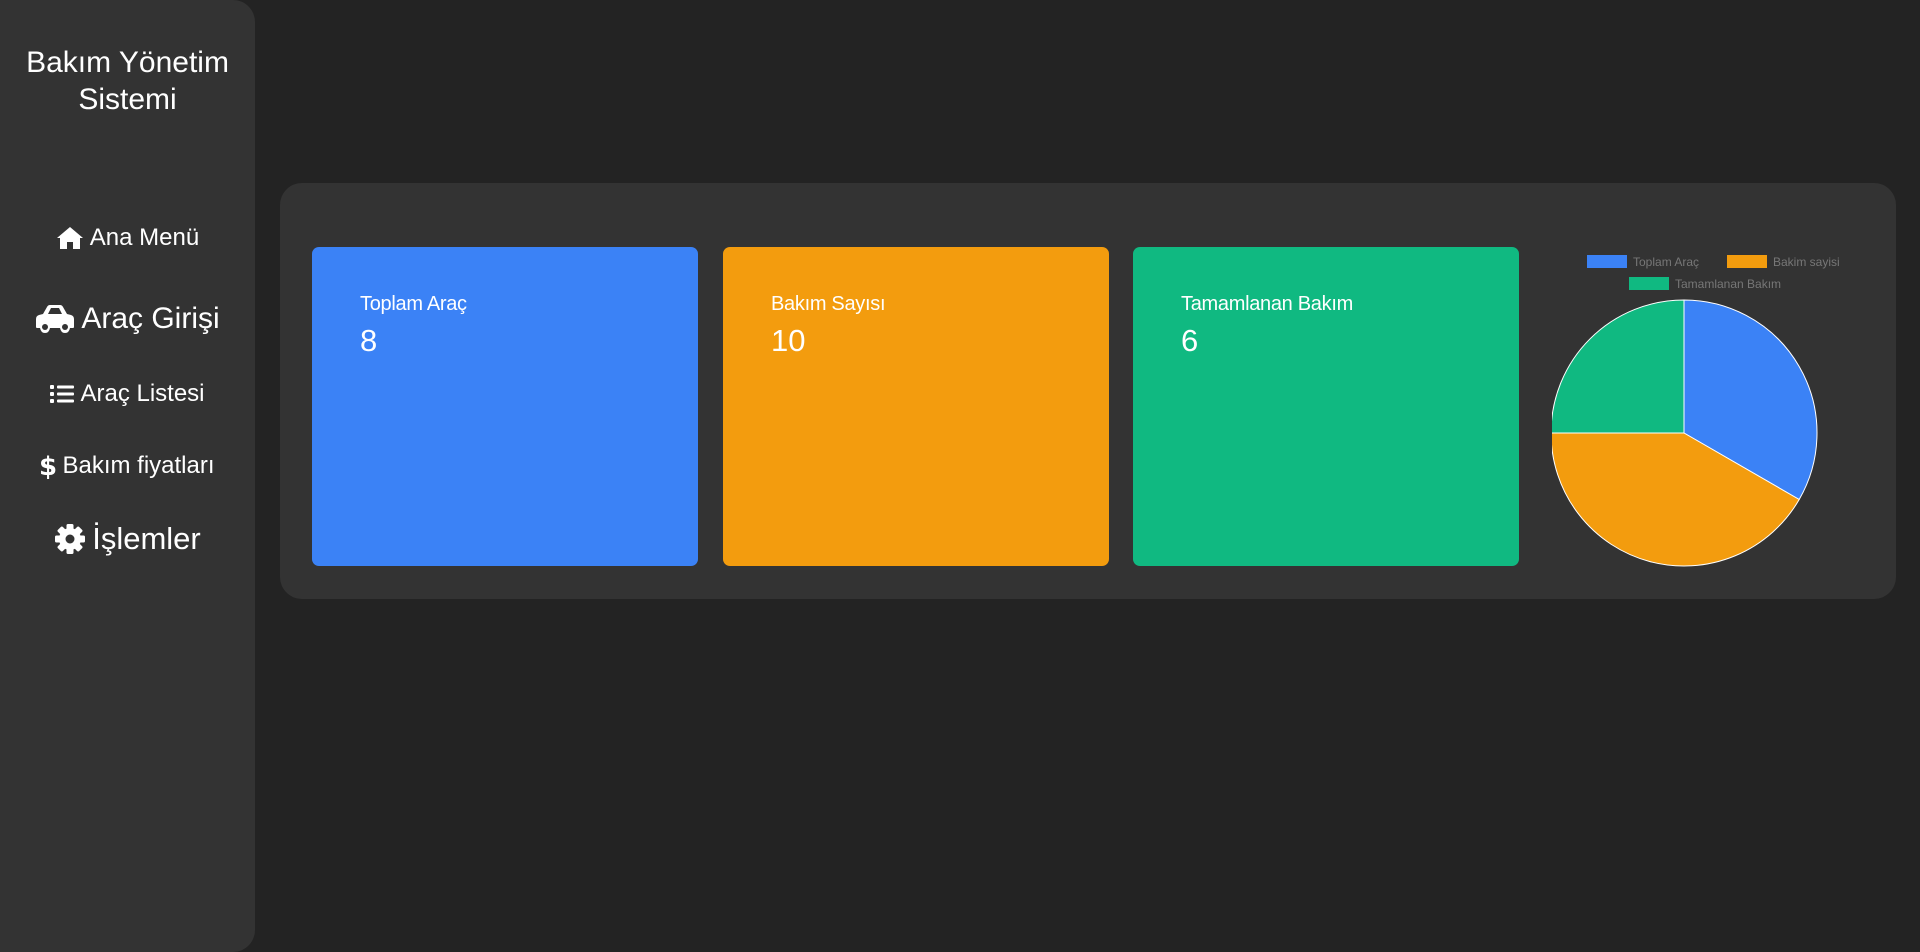  I want to click on nav-label: Araç Listesi, so click(142, 393).